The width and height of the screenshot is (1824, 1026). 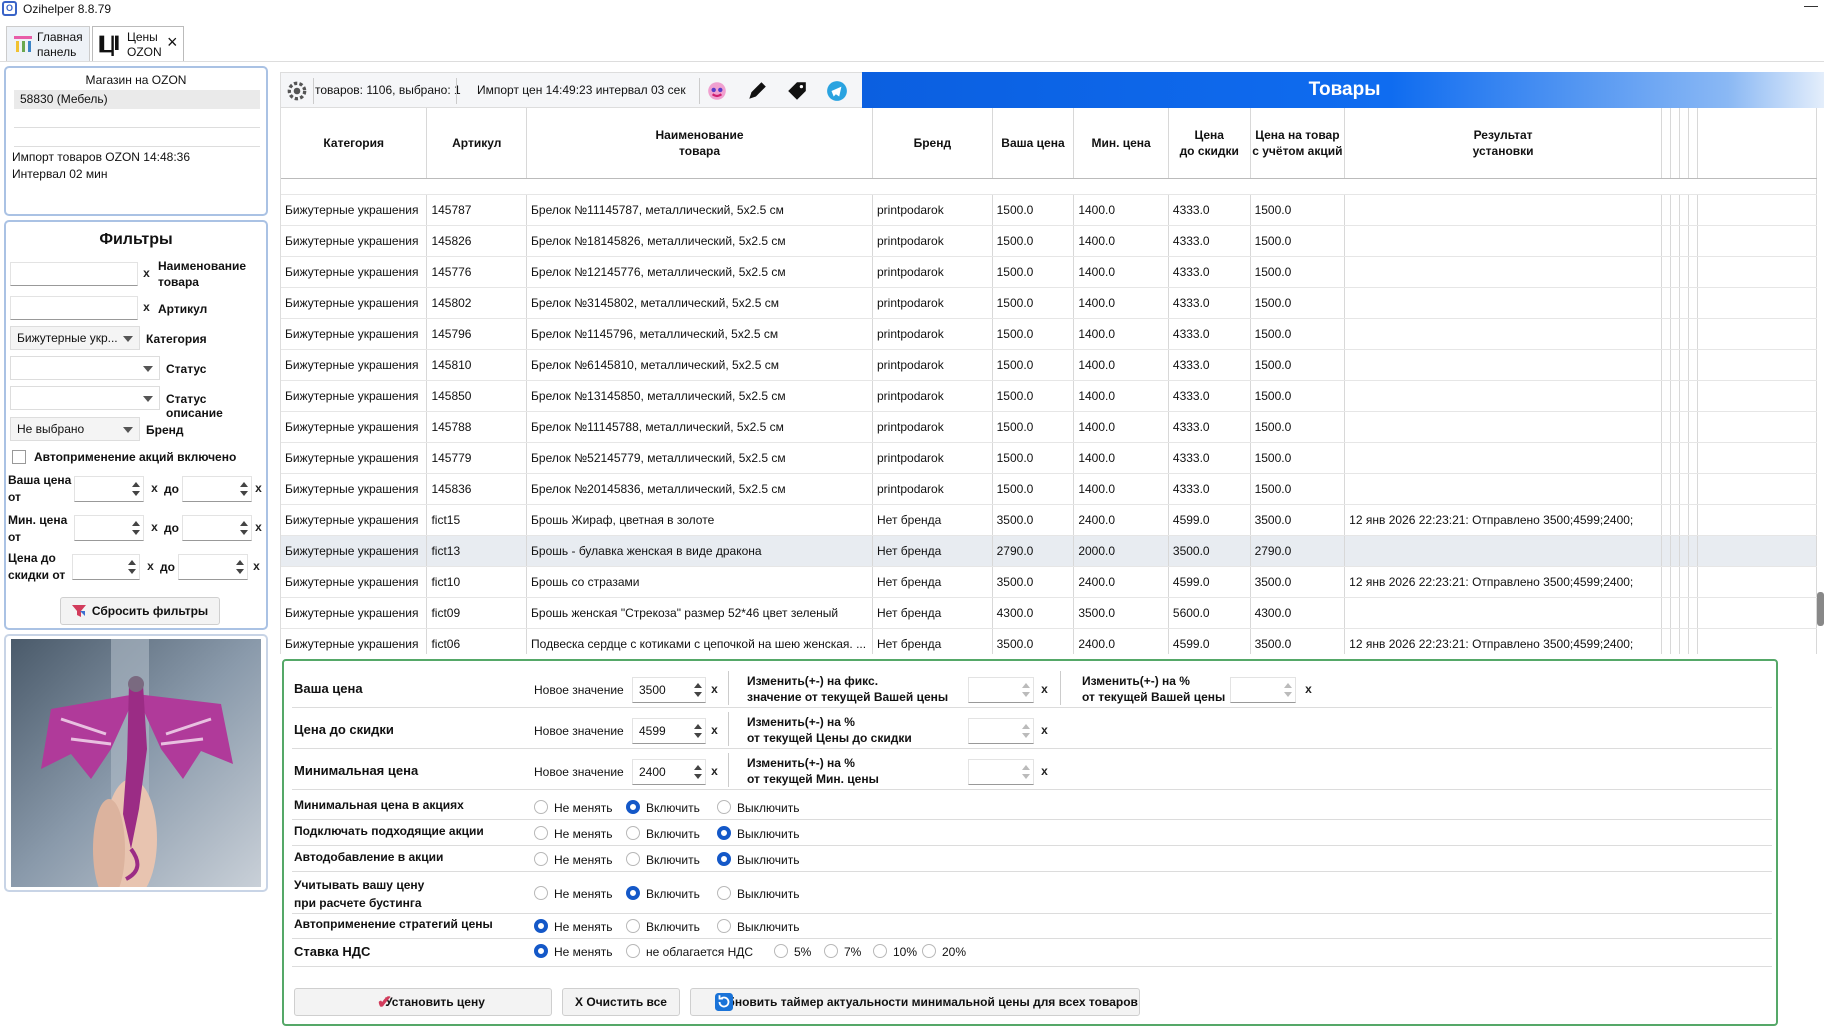 I want to click on min-pct-spinner, so click(x=1001, y=772).